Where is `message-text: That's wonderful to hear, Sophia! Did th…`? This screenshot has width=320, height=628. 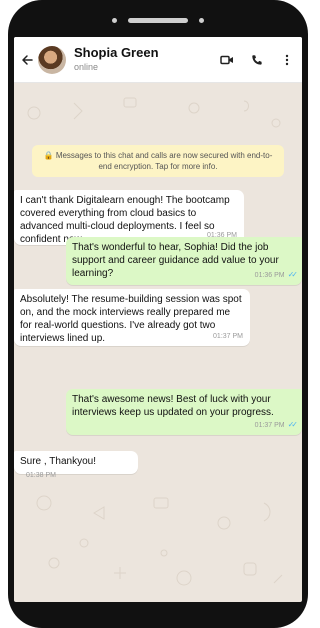 message-text: That's wonderful to hear, Sophia! Did th… is located at coordinates (175, 260).